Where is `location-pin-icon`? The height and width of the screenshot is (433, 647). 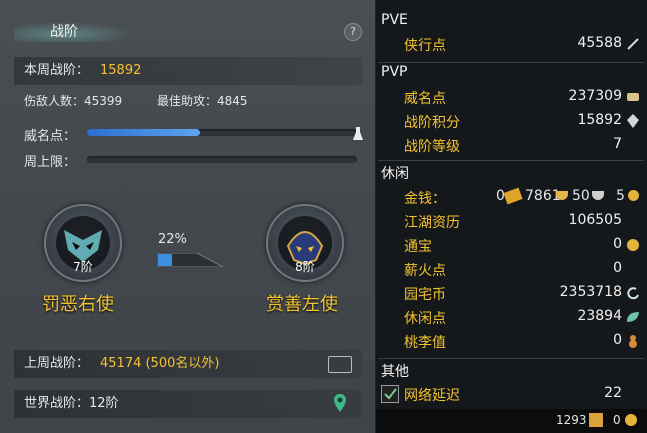 location-pin-icon is located at coordinates (340, 403).